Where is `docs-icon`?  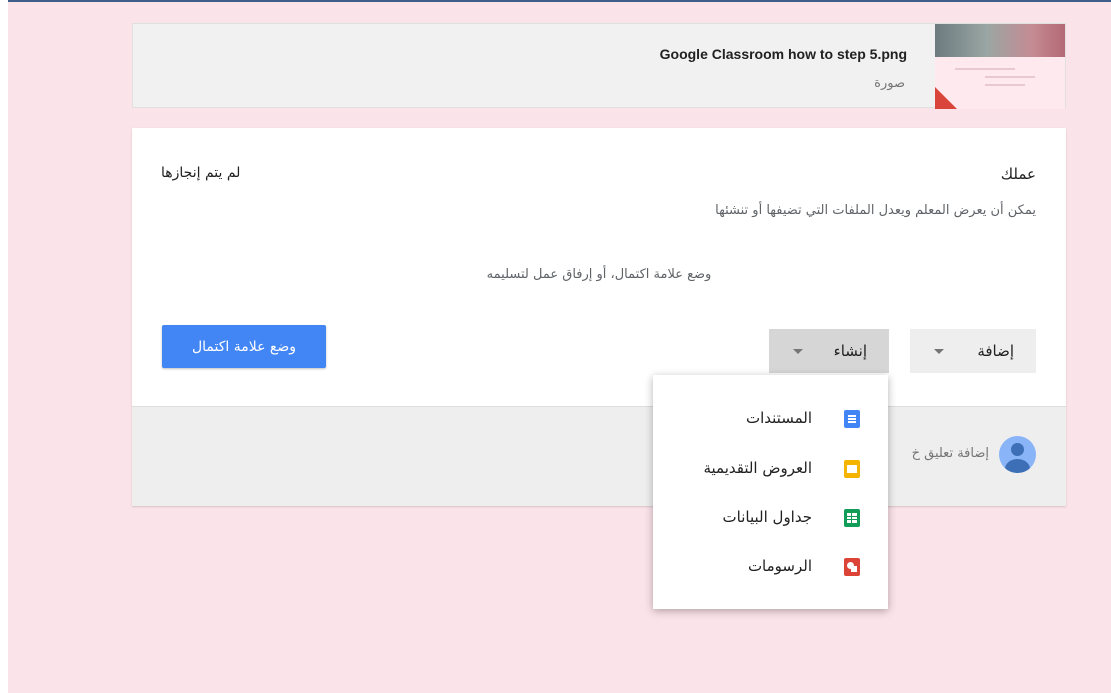
docs-icon is located at coordinates (852, 419).